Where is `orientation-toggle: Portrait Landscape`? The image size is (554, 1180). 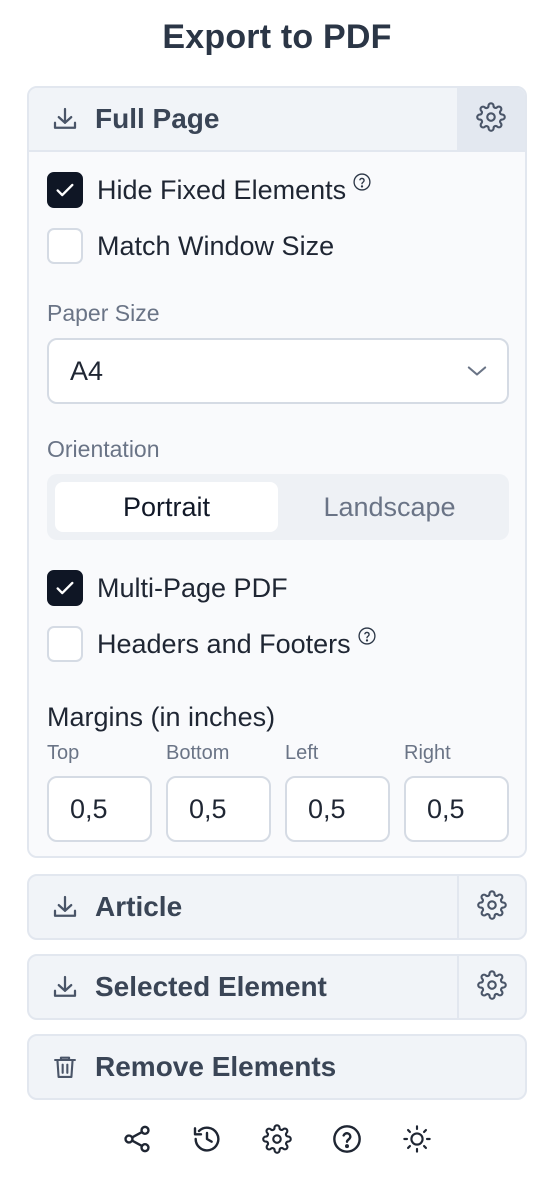
orientation-toggle: Portrait Landscape is located at coordinates (278, 507).